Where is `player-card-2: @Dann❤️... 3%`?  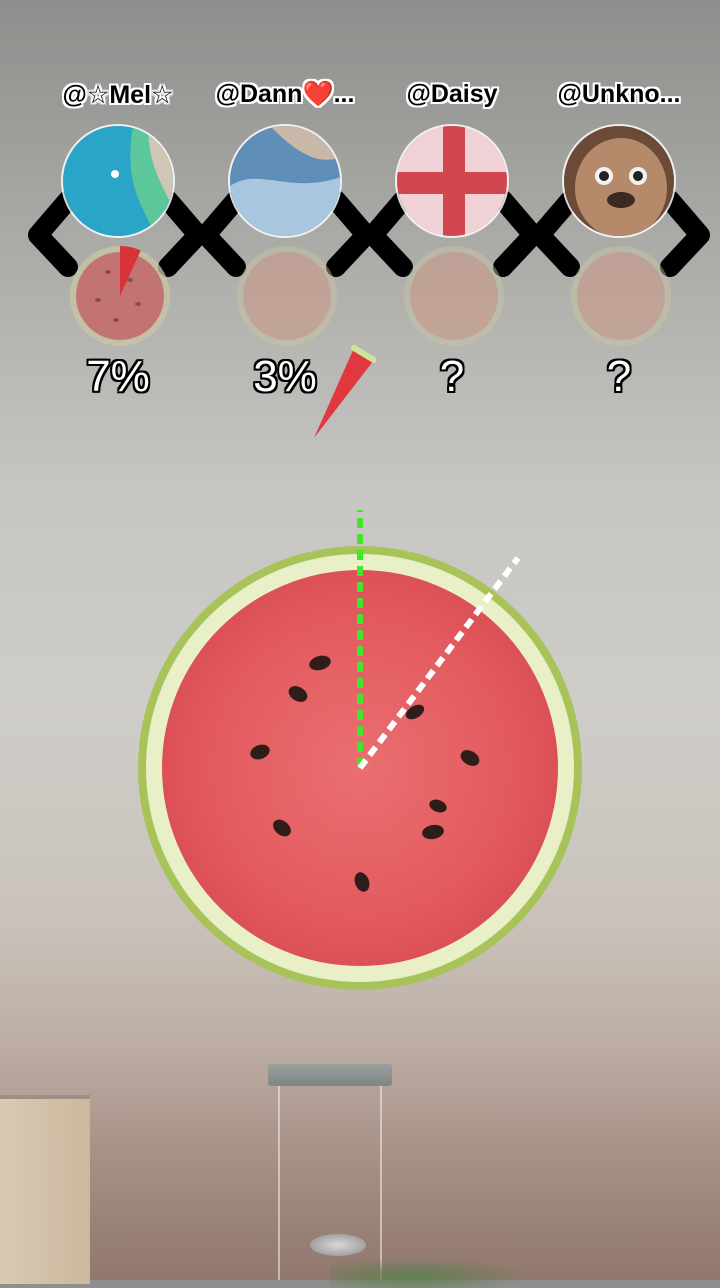 player-card-2: @Dann❤️... 3% is located at coordinates (289, 259).